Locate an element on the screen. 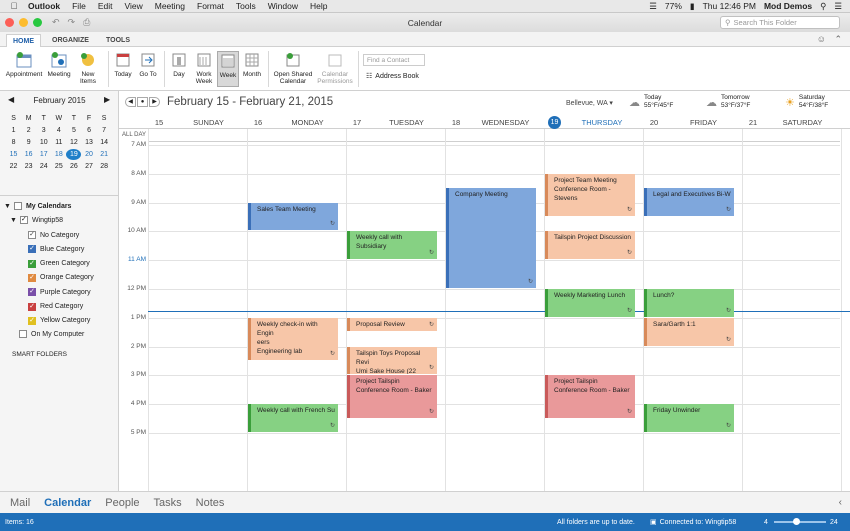 This screenshot has height=531, width=850. tab-home: HOME is located at coordinates (23, 40).